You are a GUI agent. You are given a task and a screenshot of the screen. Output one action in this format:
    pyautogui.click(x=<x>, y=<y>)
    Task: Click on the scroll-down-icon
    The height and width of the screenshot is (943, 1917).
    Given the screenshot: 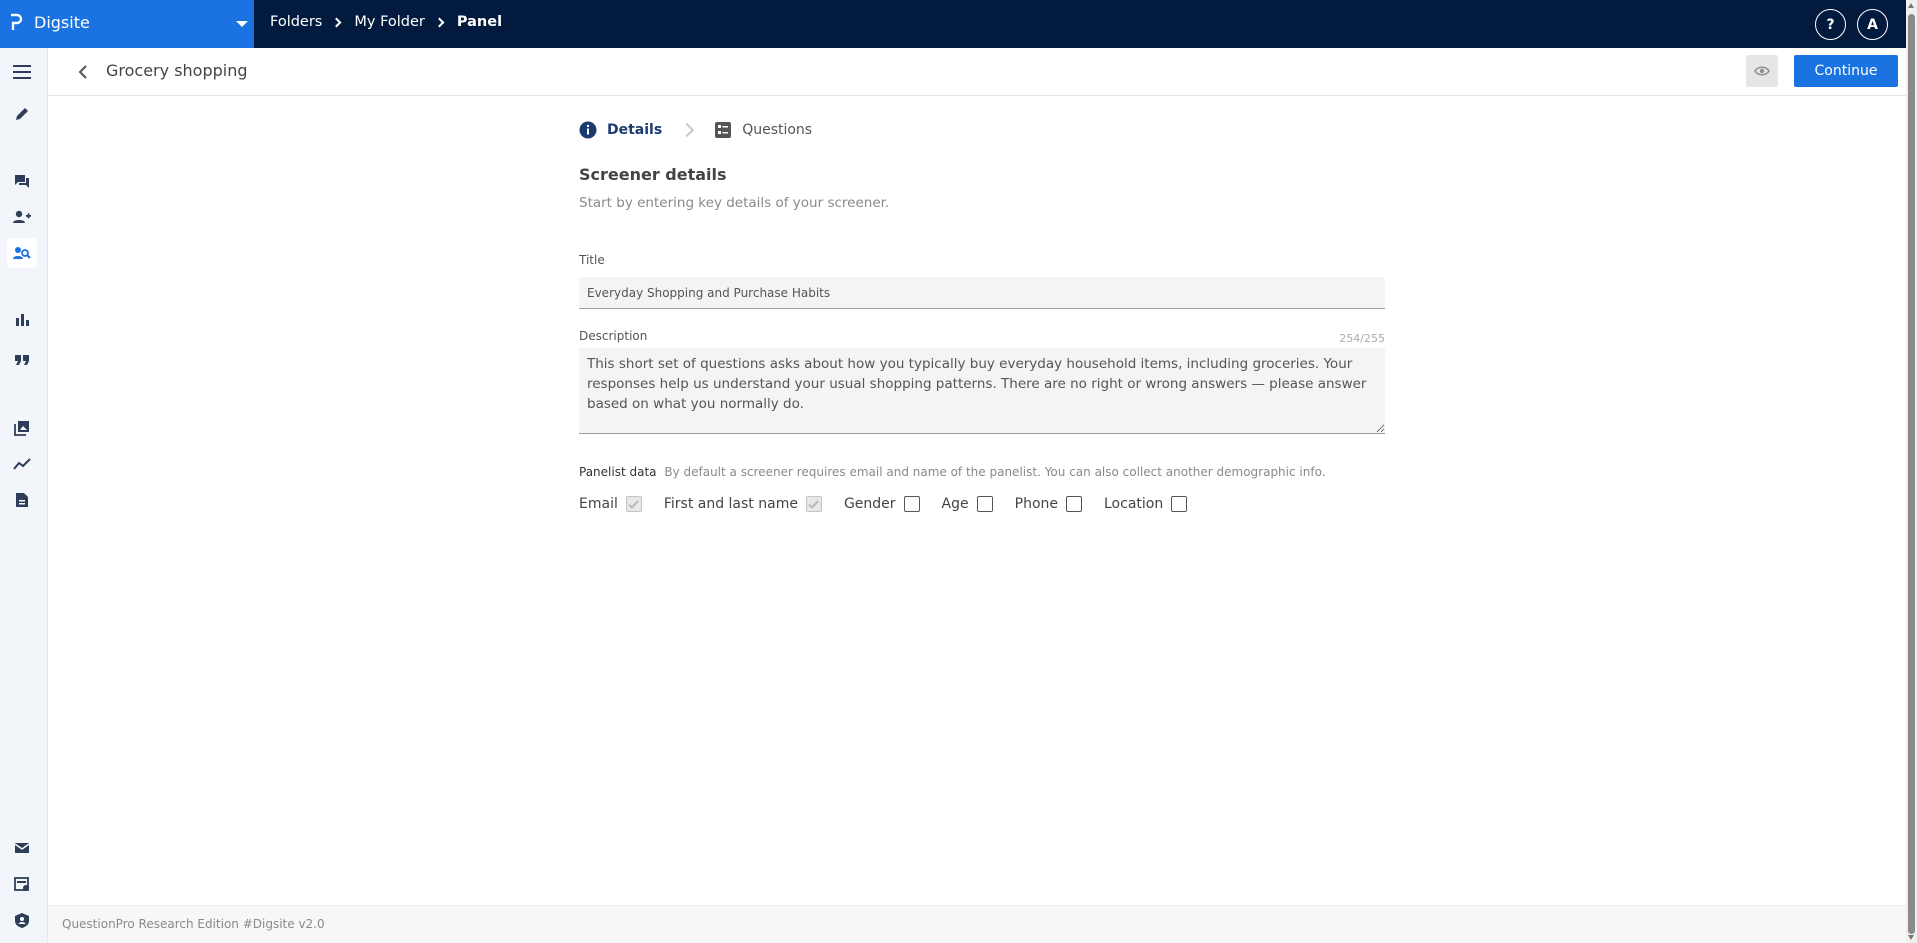 What is the action you would take?
    pyautogui.click(x=1911, y=937)
    